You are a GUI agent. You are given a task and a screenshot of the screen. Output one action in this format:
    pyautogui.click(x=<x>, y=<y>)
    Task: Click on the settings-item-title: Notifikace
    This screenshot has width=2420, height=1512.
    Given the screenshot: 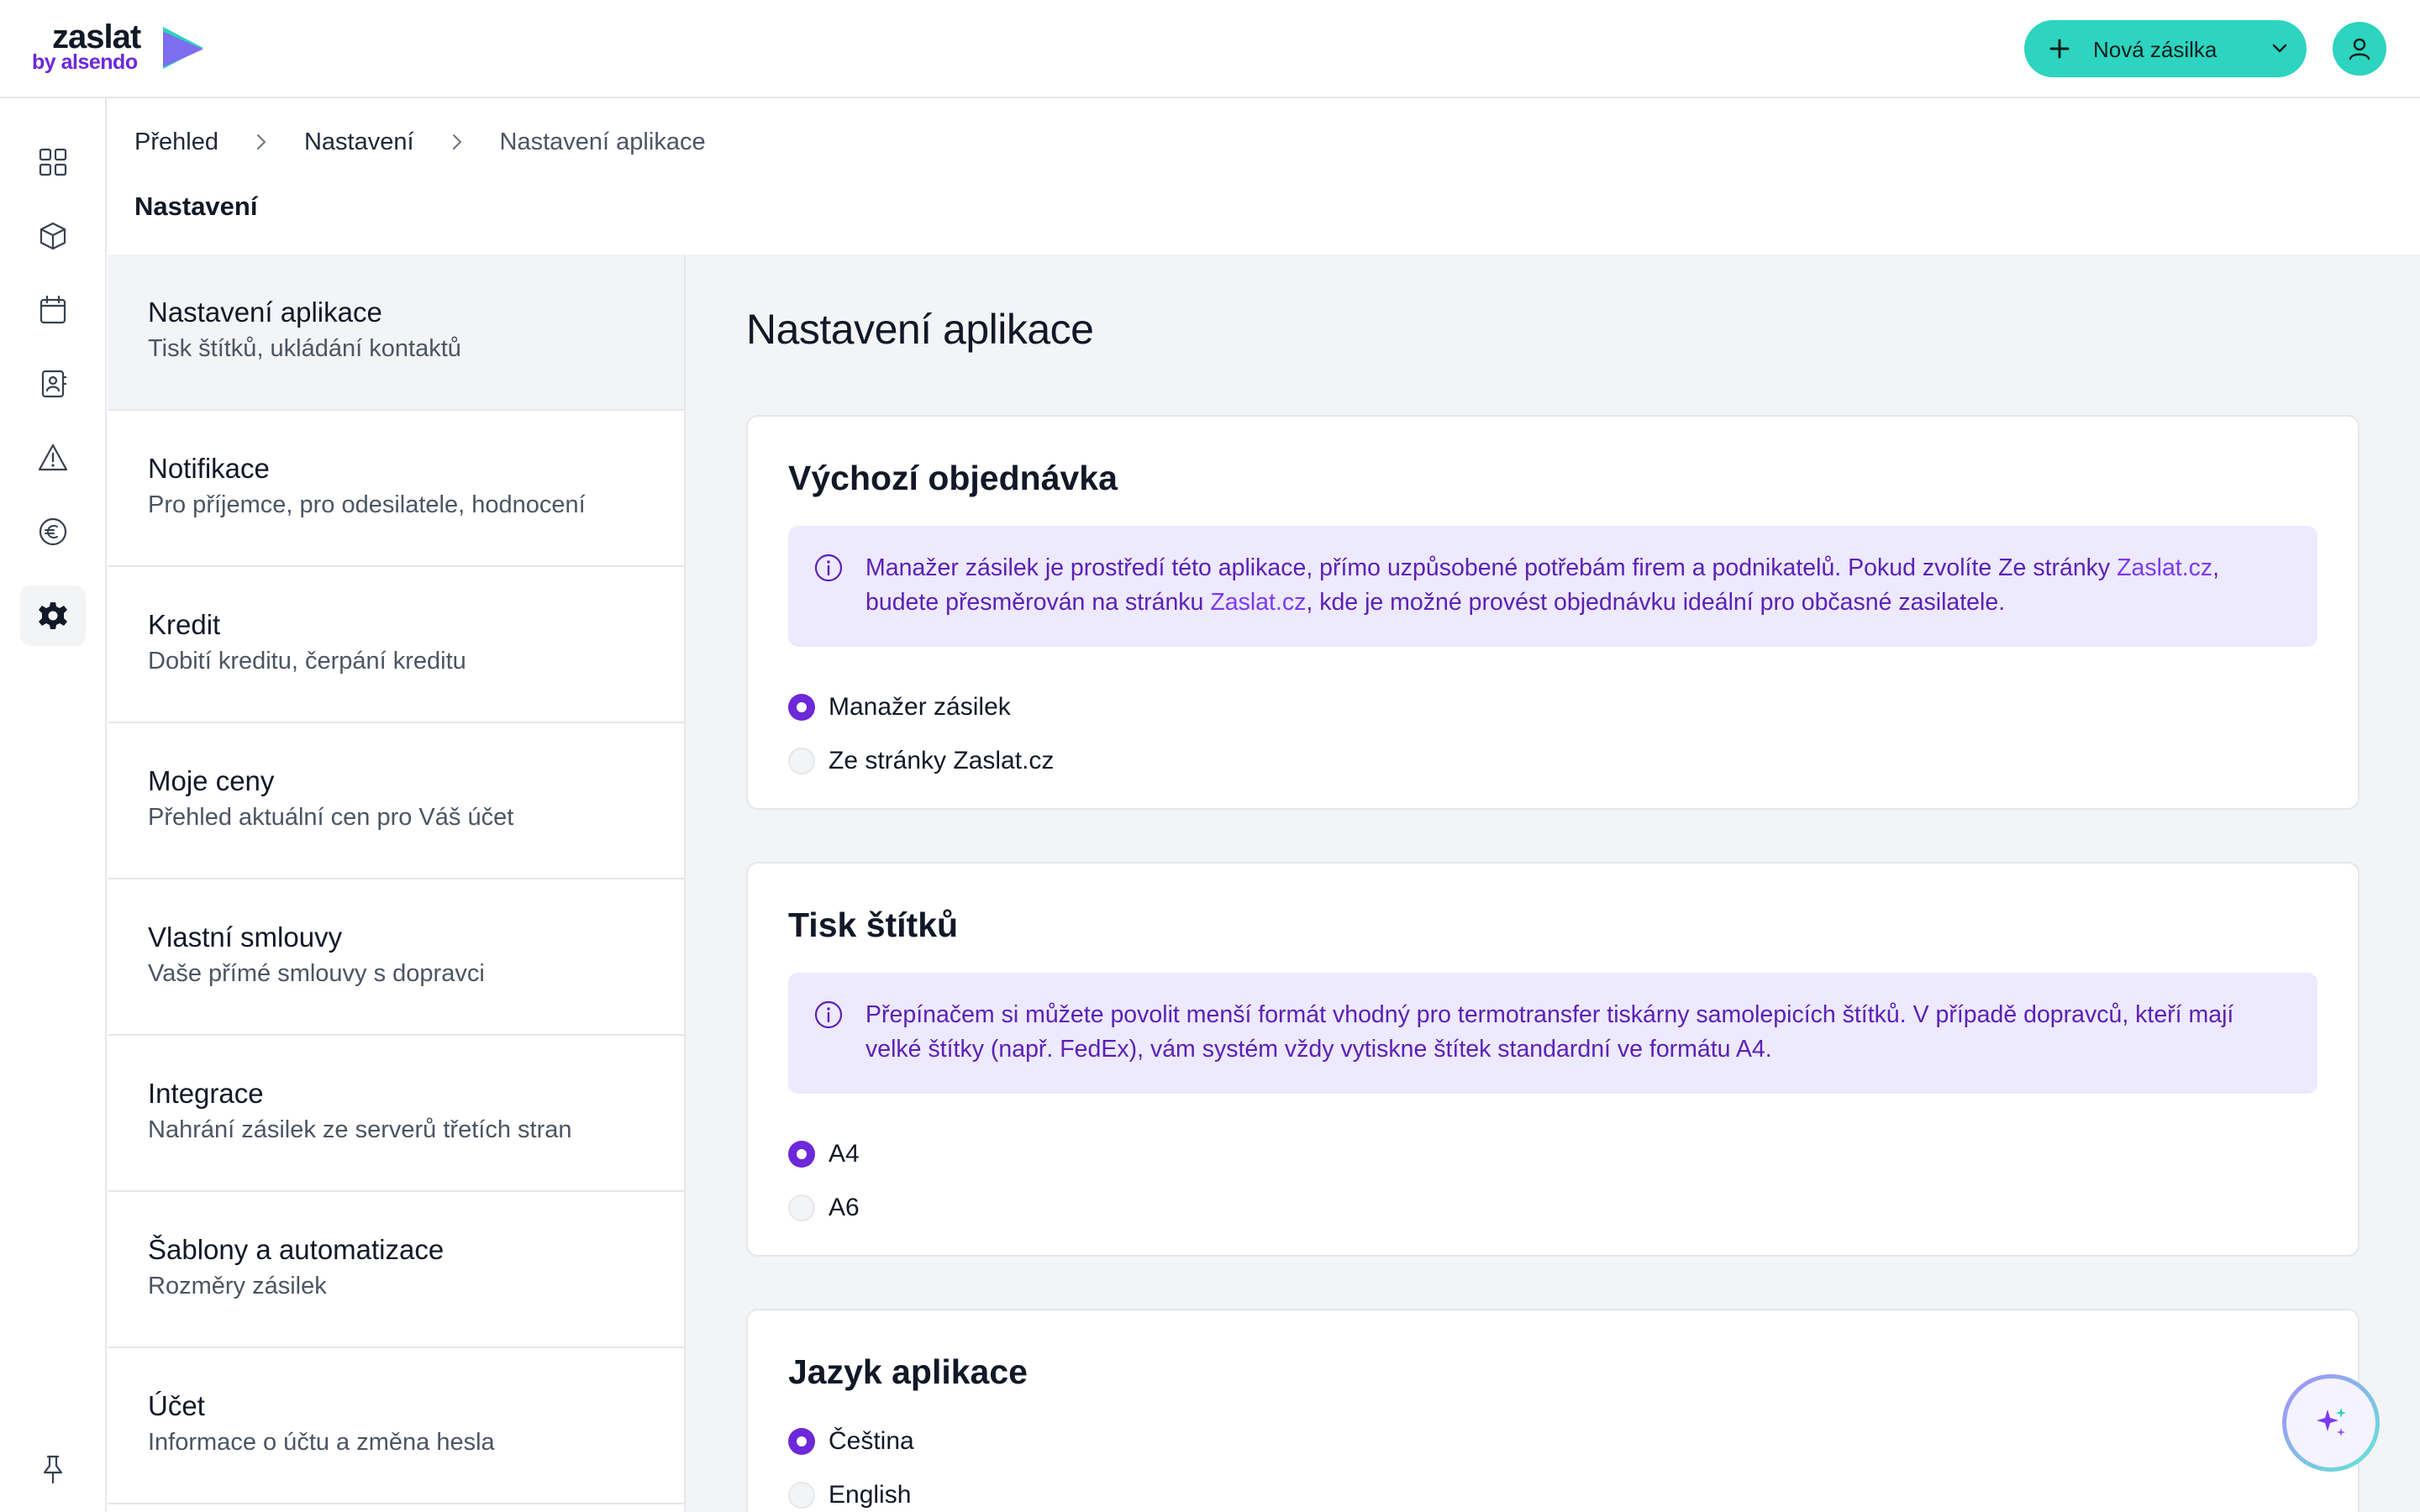 What is the action you would take?
    pyautogui.click(x=209, y=468)
    